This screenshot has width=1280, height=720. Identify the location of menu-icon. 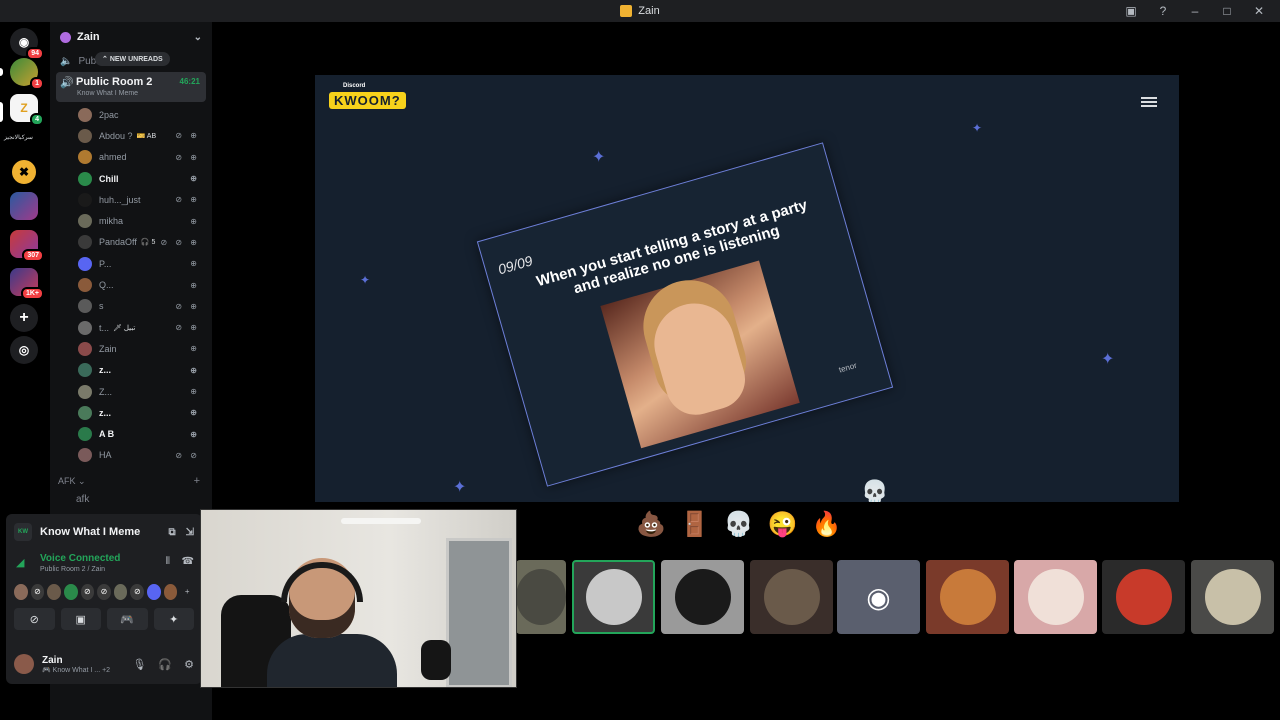
(1149, 102).